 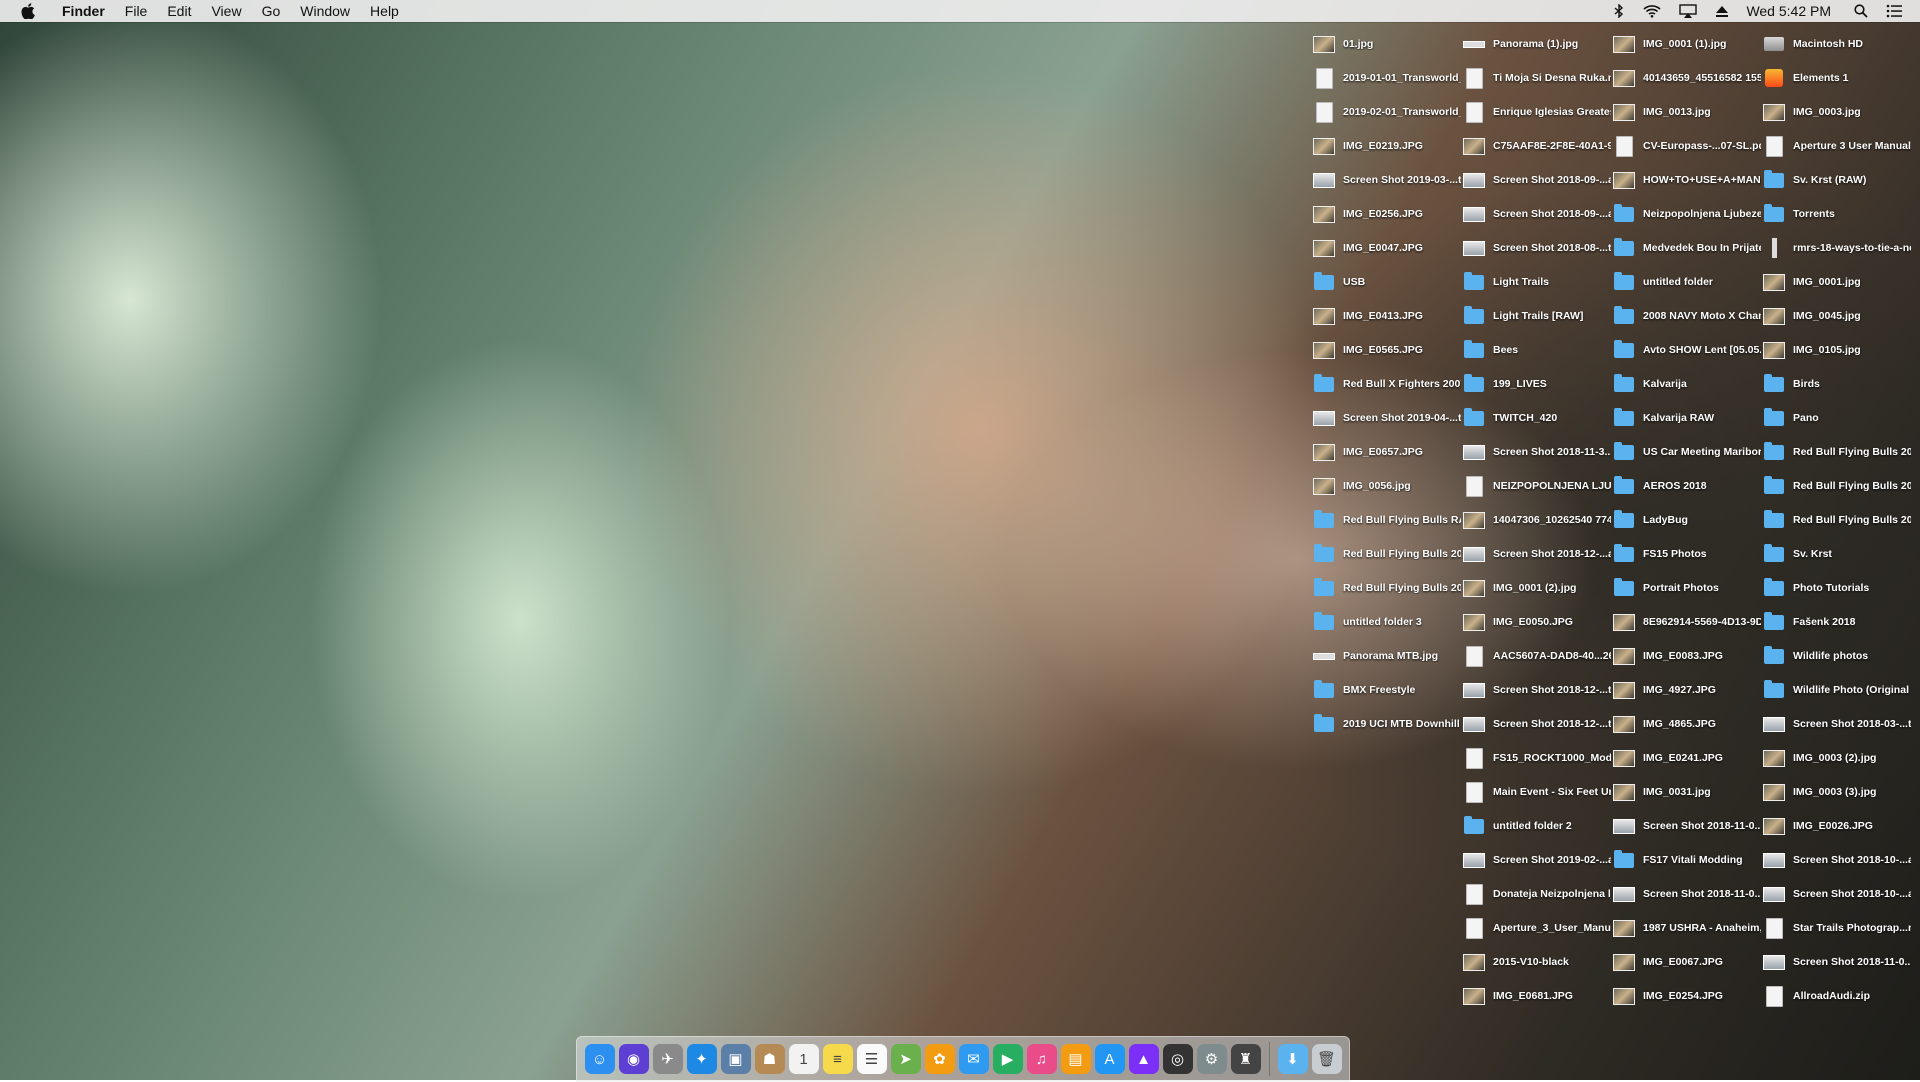 I want to click on desktop-item: Red Bull Flying Bulls 2018 Video, so click(x=1838, y=520).